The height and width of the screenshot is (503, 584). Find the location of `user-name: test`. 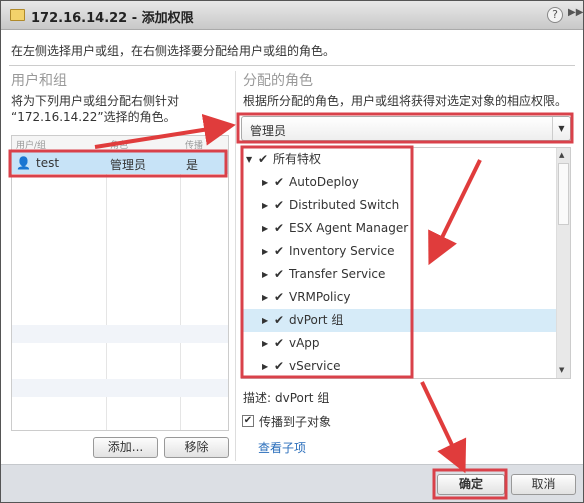

user-name: test is located at coordinates (48, 163).